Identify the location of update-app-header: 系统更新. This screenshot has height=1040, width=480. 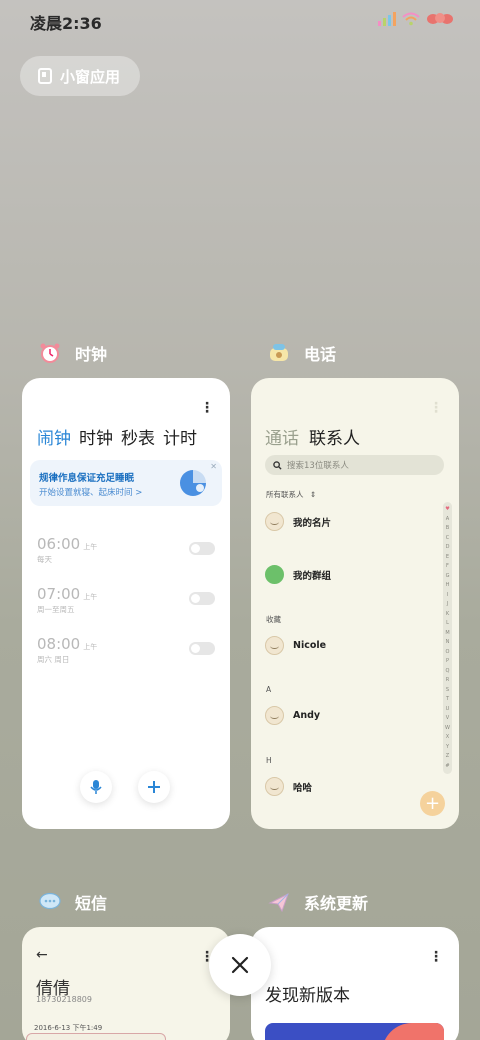
(317, 902).